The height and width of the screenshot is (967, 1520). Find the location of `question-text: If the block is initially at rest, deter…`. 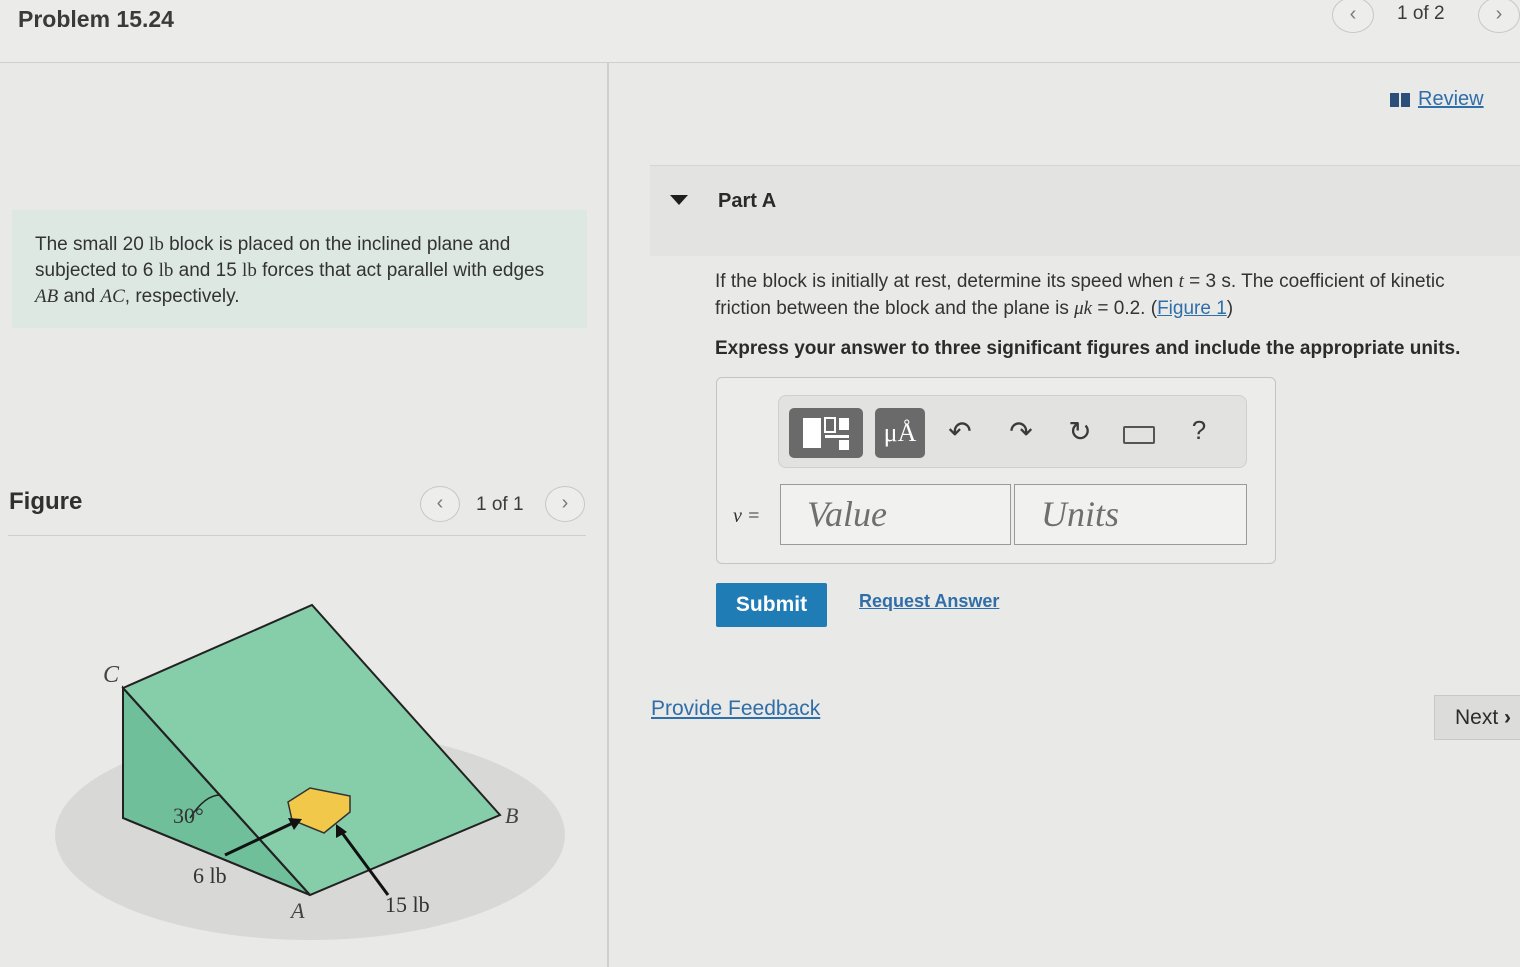

question-text: If the block is initially at rest, deter… is located at coordinates (1117, 295).